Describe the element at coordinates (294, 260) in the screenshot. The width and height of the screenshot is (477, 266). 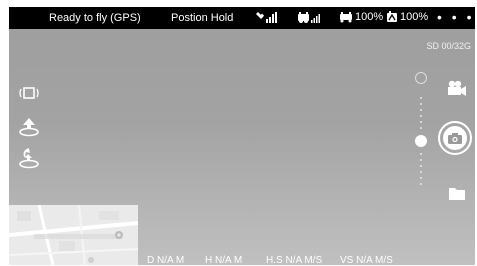
I see `horizontal-speed-readout: H.S N/A M/S` at that location.